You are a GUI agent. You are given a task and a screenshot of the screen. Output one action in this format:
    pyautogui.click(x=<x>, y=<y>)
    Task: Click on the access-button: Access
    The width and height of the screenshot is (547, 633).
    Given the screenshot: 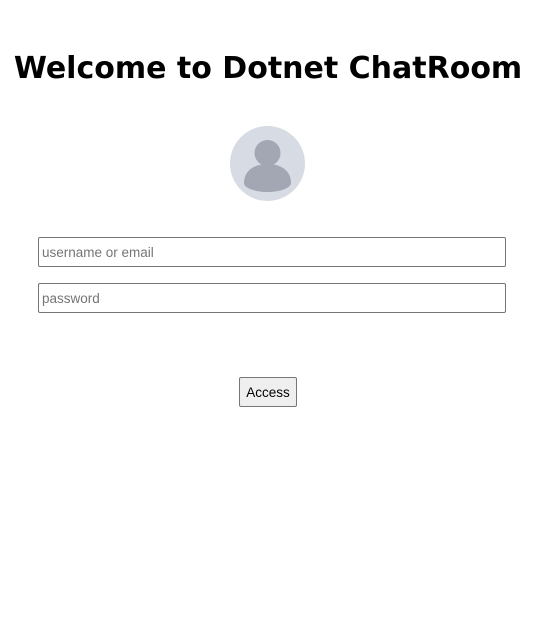 What is the action you would take?
    pyautogui.click(x=268, y=392)
    